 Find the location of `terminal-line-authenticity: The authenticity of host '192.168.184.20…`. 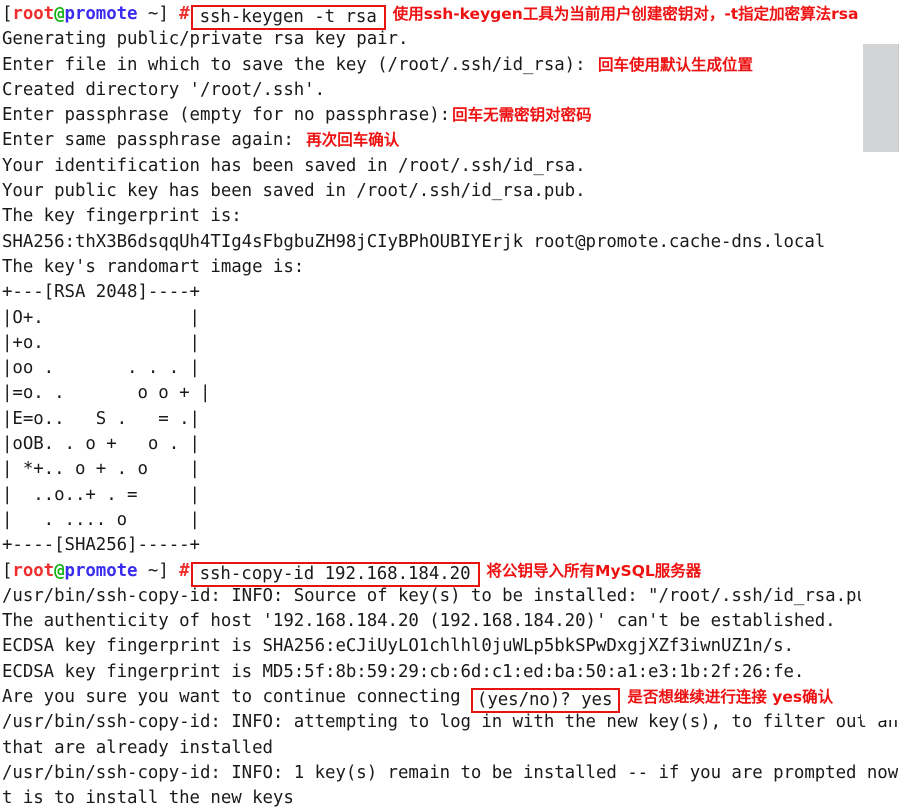

terminal-line-authenticity: The authenticity of host '192.168.184.20… is located at coordinates (419, 621).